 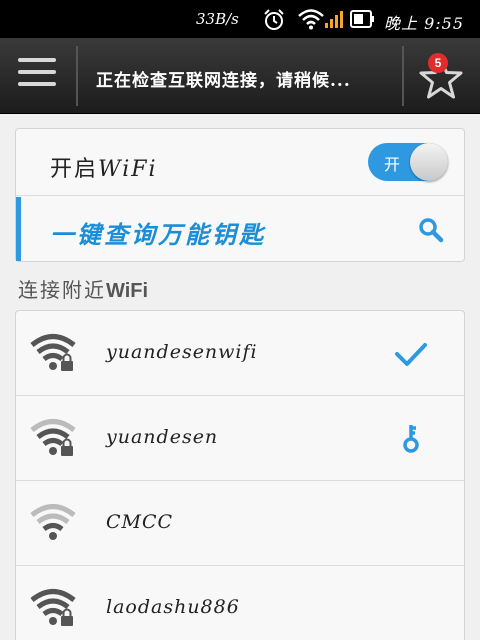 What do you see at coordinates (392, 165) in the screenshot?
I see `switch-label: 开` at bounding box center [392, 165].